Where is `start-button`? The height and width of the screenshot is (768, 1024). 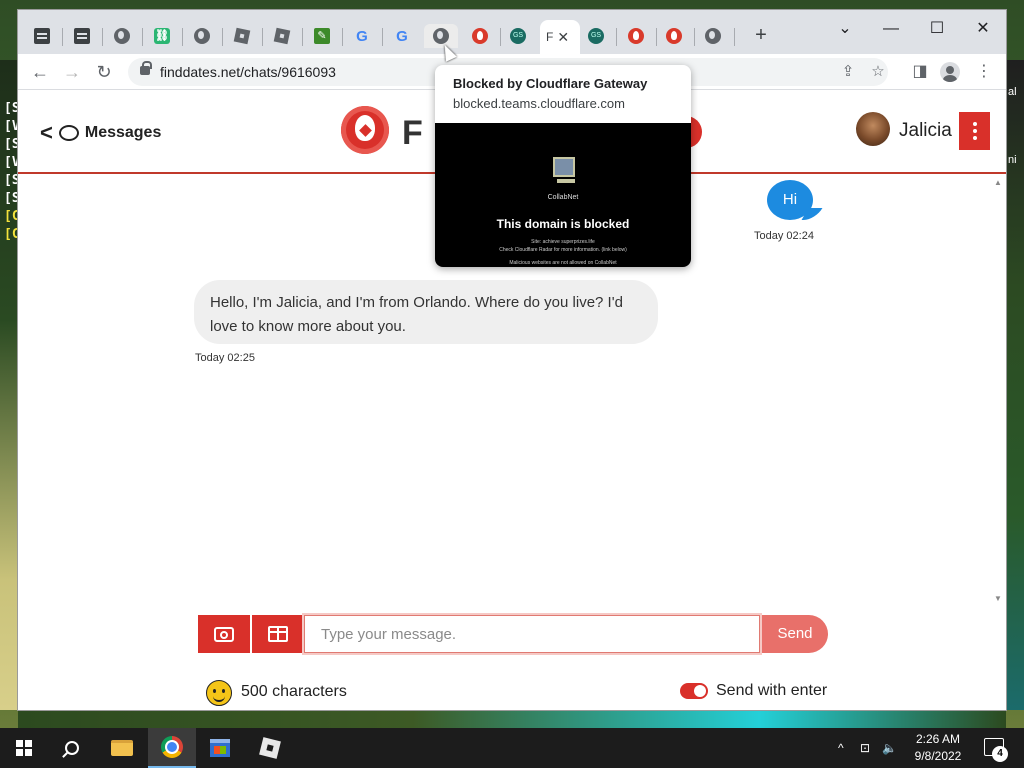
start-button is located at coordinates (24, 748).